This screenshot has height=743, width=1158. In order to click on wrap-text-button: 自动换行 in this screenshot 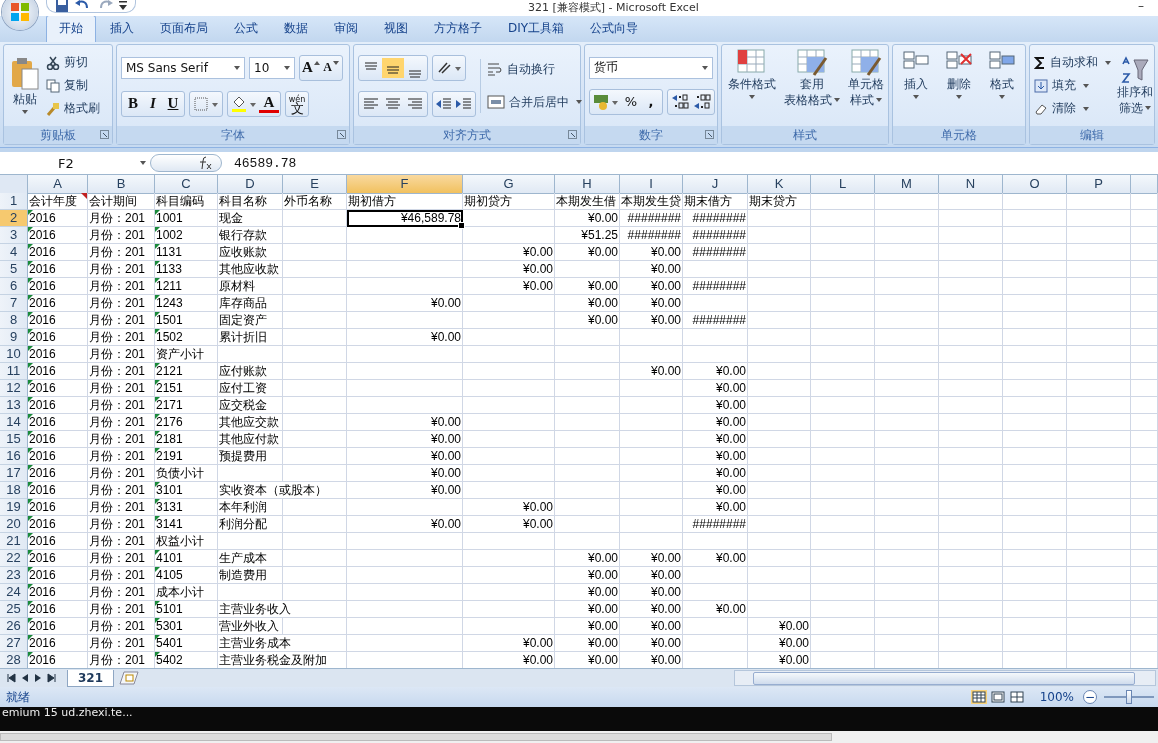, I will do `click(534, 69)`.